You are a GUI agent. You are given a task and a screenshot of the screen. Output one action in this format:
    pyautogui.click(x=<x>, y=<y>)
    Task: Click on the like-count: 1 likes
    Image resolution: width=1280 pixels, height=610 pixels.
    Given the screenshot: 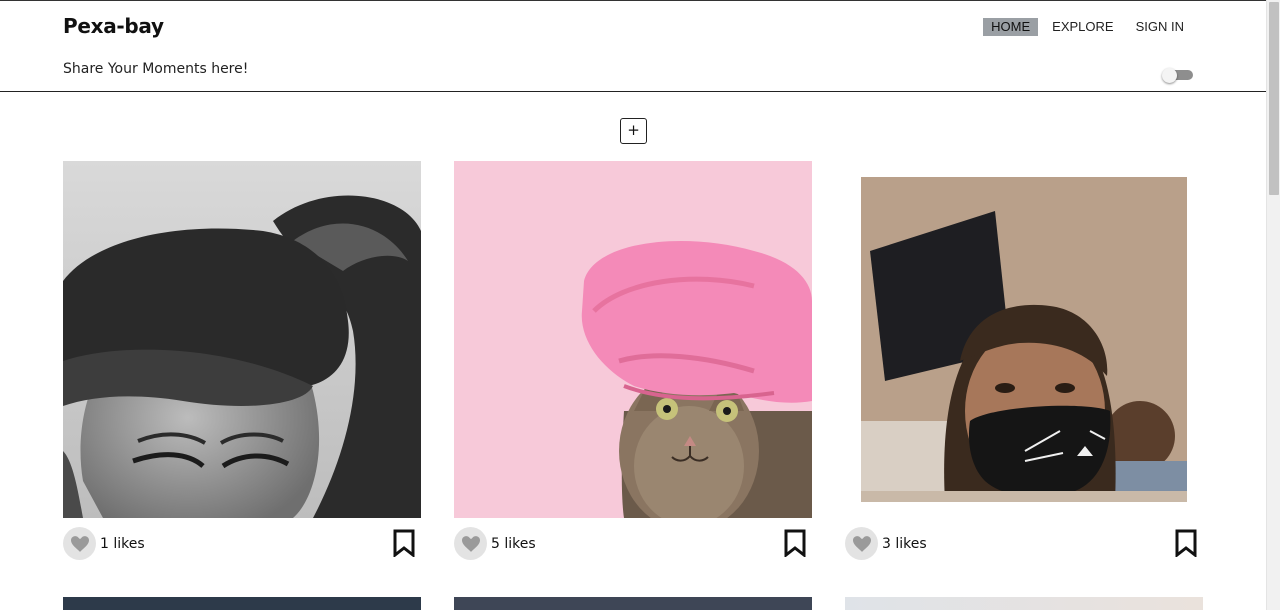 What is the action you would take?
    pyautogui.click(x=122, y=544)
    